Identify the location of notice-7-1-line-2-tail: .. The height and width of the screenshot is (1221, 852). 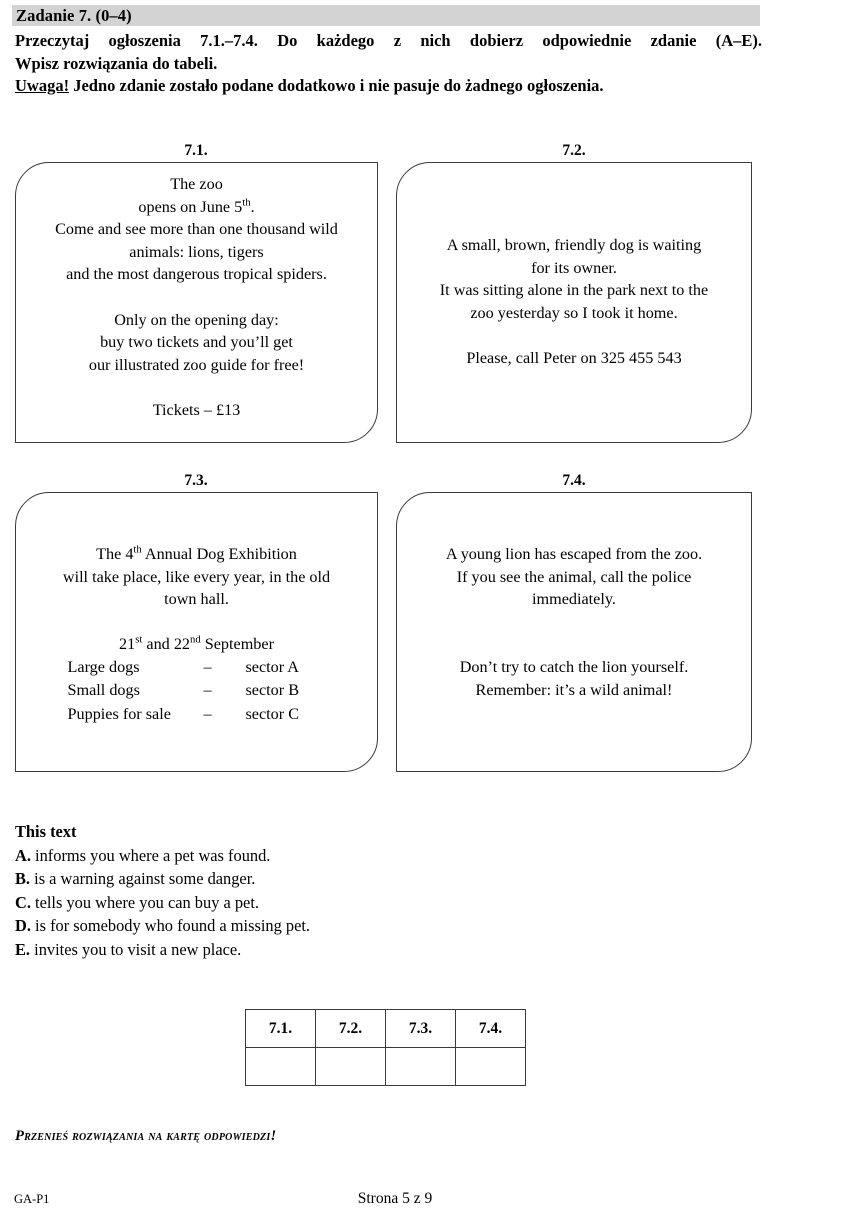
(252, 206).